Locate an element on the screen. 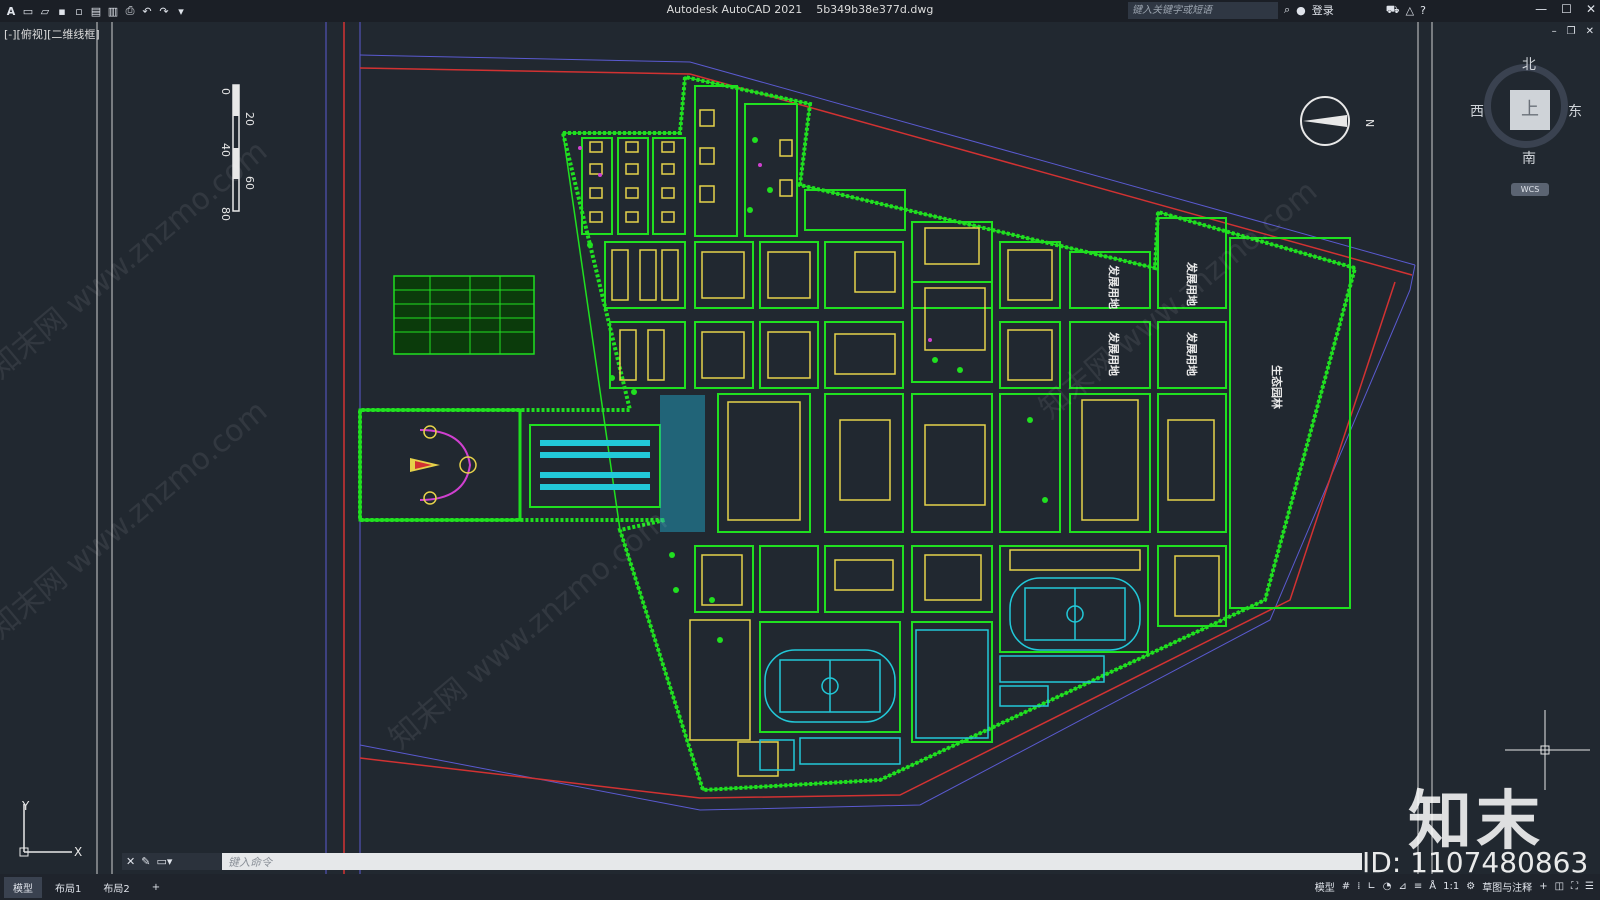  help-icon: ? is located at coordinates (1423, 10).